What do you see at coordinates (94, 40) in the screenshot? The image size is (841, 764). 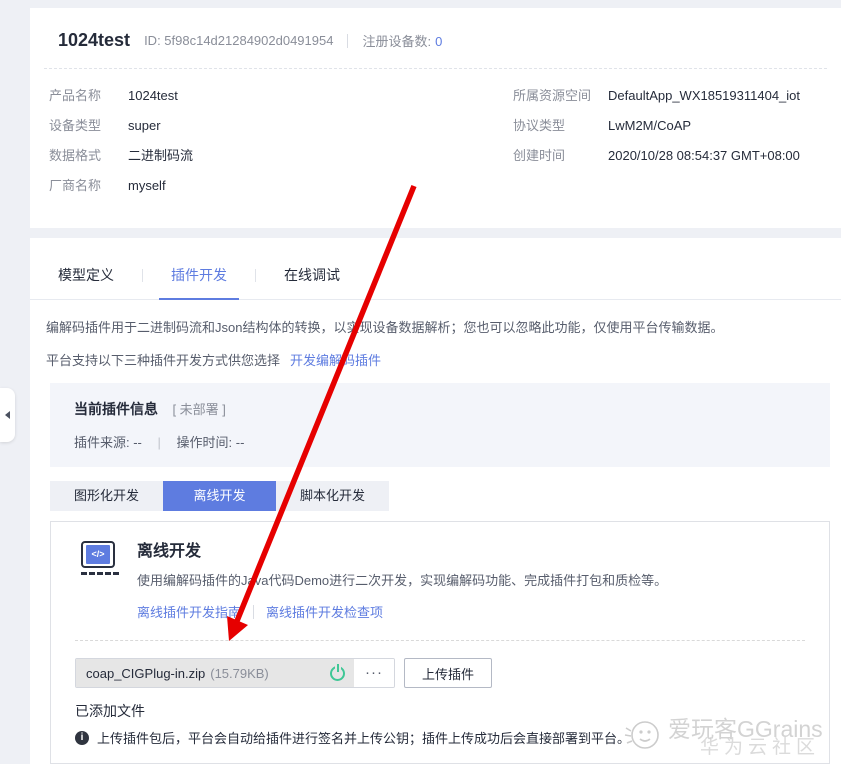 I see `page-title: 1024test` at bounding box center [94, 40].